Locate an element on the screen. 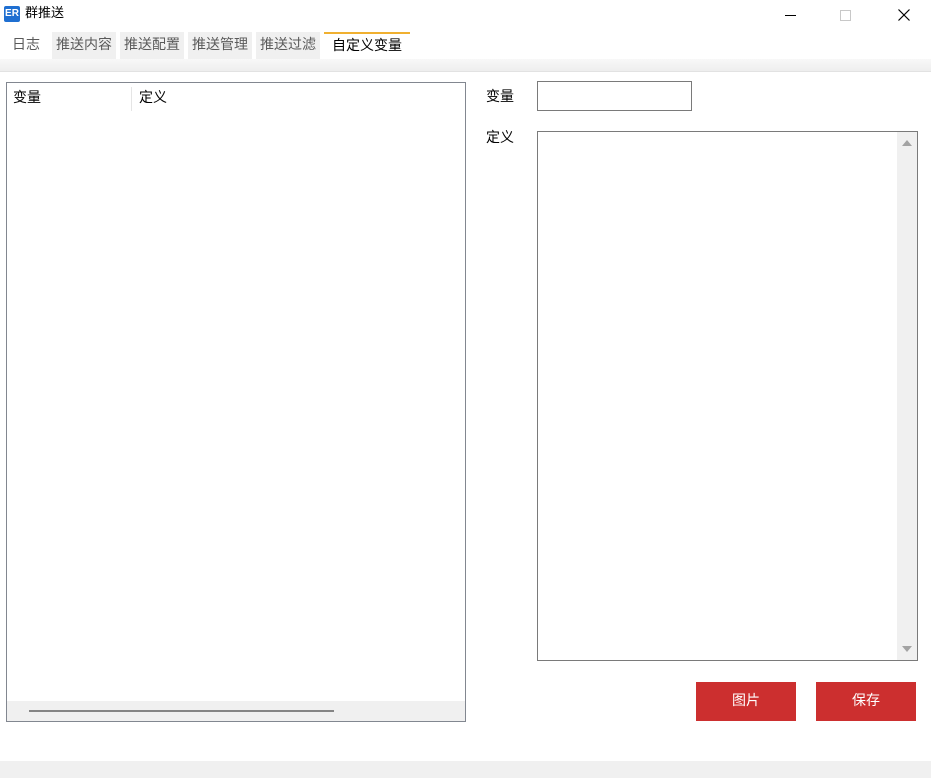 This screenshot has width=931, height=778. maximize-icon is located at coordinates (845, 15).